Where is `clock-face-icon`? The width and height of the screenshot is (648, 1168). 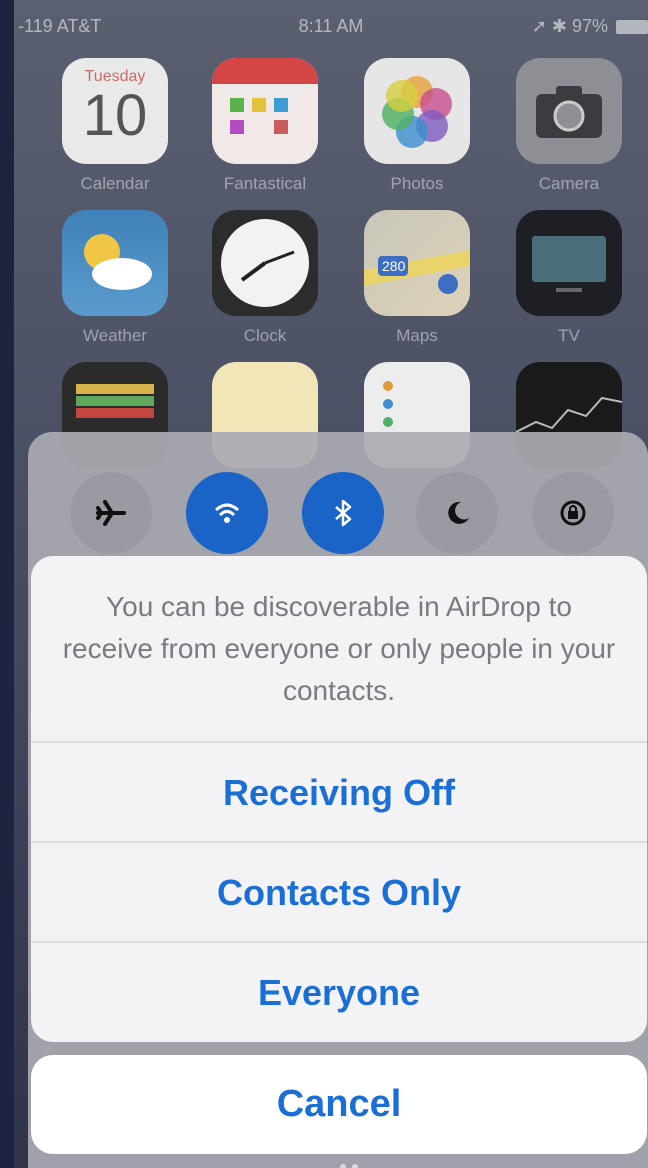 clock-face-icon is located at coordinates (265, 263).